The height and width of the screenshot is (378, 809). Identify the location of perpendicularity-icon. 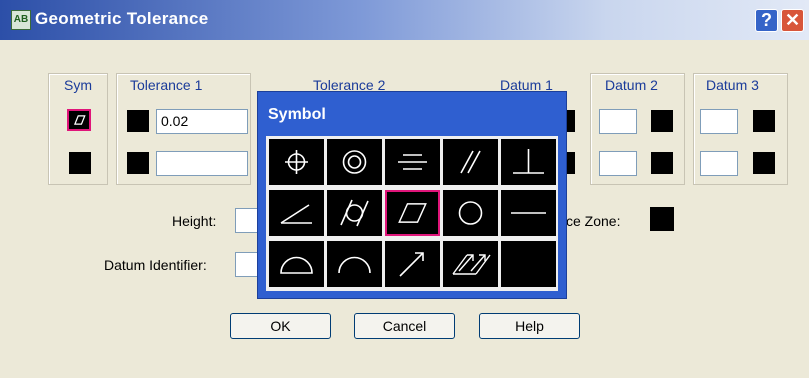
(528, 162).